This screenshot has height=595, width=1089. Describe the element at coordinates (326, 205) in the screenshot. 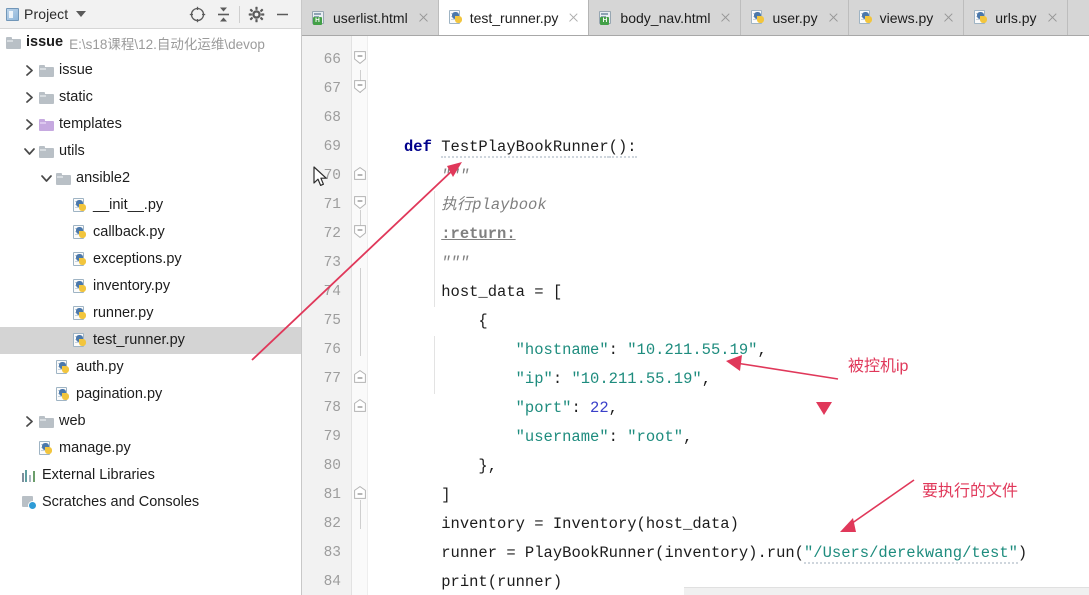

I see `line-number: 71` at that location.